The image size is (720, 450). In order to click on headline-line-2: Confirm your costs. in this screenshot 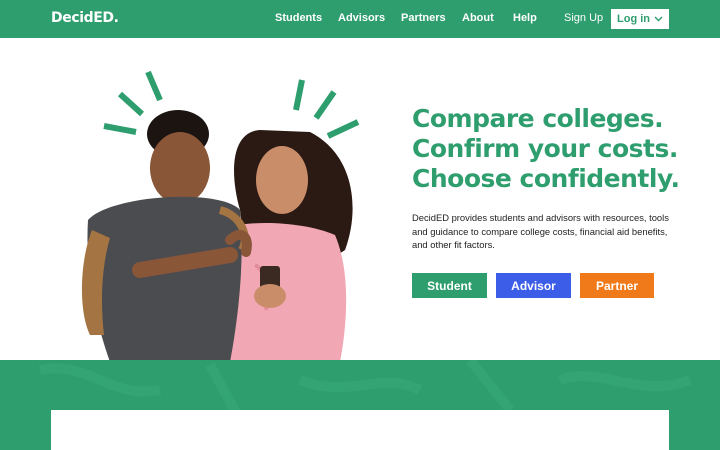, I will do `click(545, 148)`.